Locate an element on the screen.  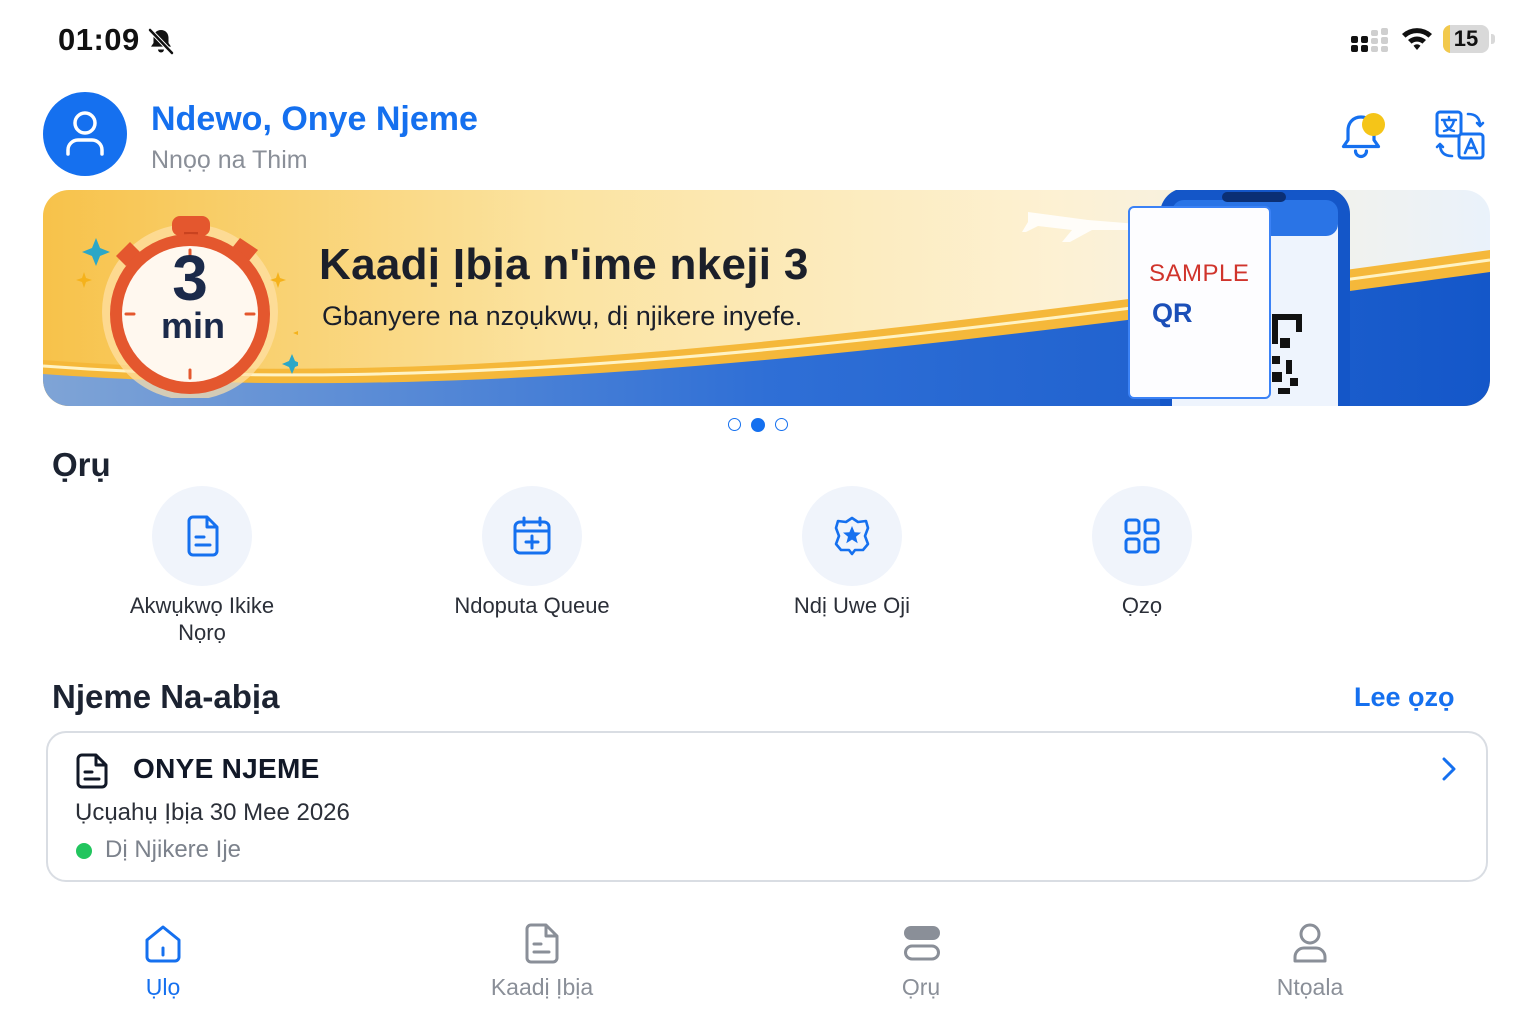
service-label: Akwụkwọ Ikike Nọrọ is located at coordinates (202, 619).